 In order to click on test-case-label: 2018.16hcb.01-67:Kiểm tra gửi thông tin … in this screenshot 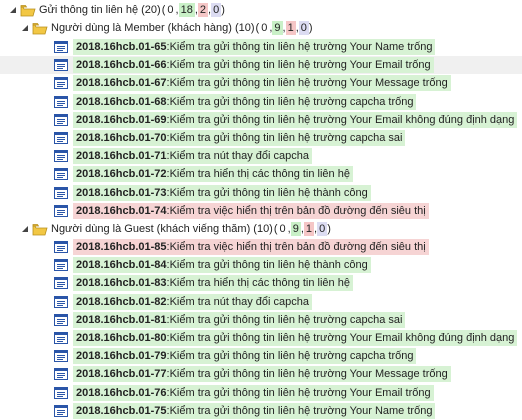, I will do `click(262, 83)`.